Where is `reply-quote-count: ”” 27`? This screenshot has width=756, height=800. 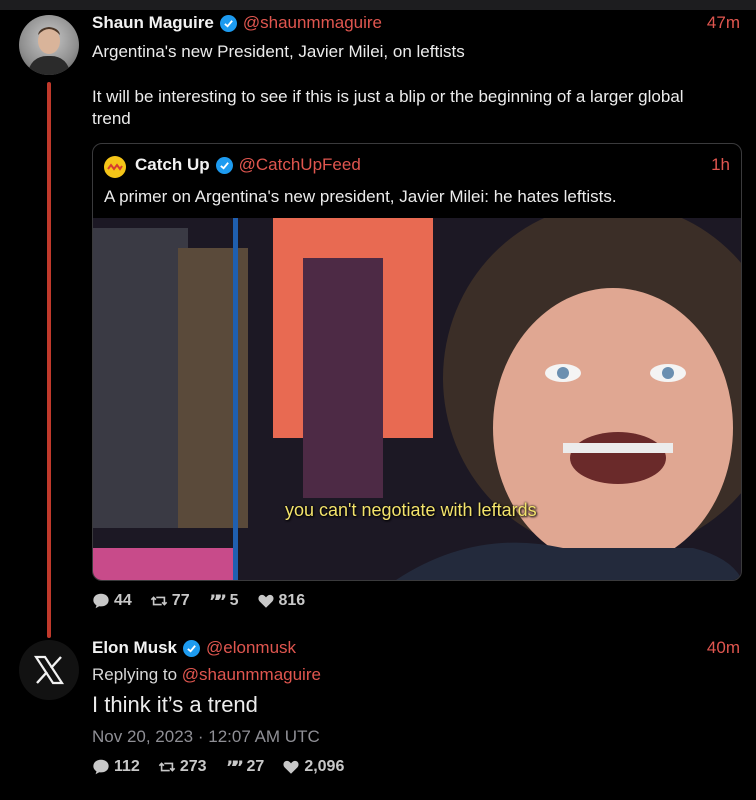 reply-quote-count: ”” 27 is located at coordinates (245, 767).